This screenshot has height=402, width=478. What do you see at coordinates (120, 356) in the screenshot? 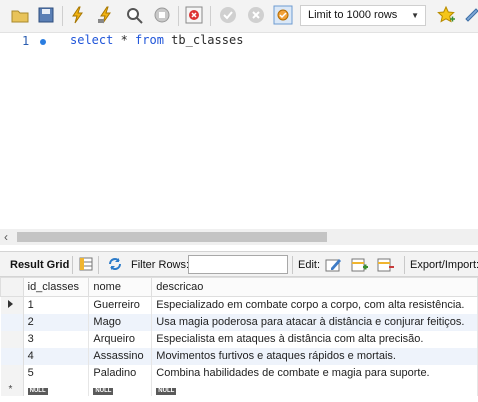
I see `cell-nome: Assassino` at bounding box center [120, 356].